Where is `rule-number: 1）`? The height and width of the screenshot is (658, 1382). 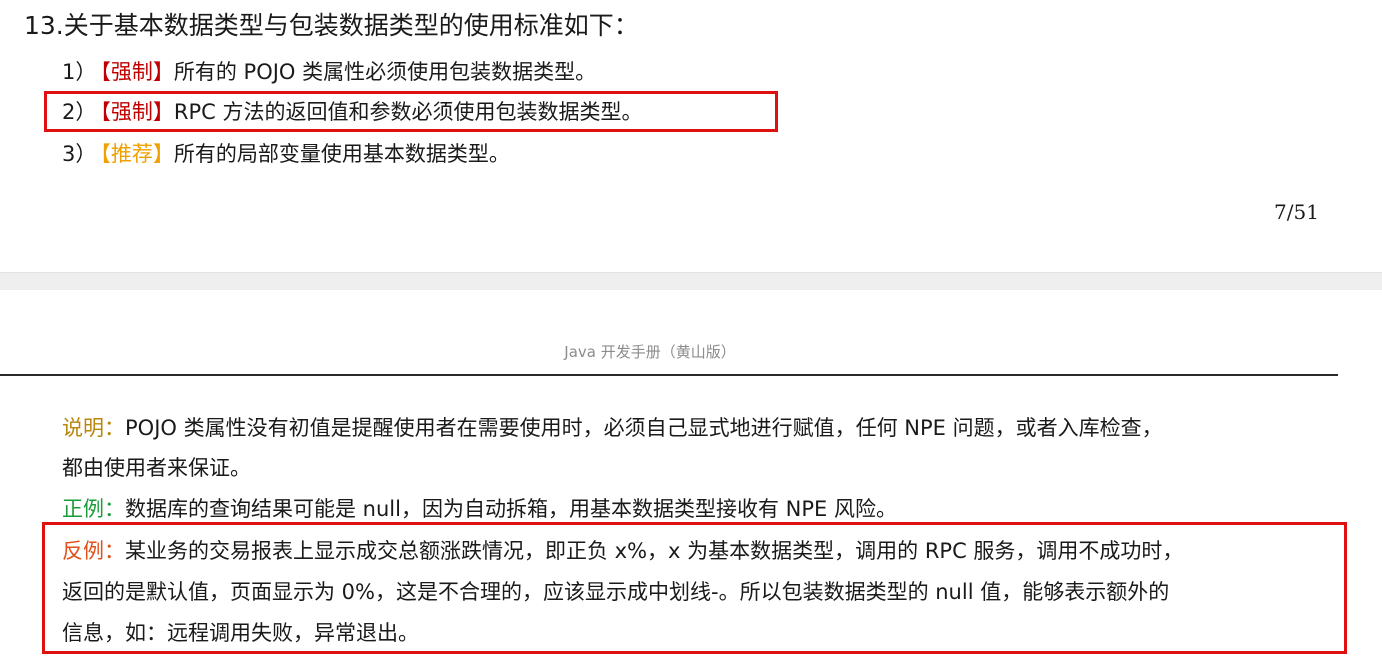
rule-number: 1） is located at coordinates (79, 72).